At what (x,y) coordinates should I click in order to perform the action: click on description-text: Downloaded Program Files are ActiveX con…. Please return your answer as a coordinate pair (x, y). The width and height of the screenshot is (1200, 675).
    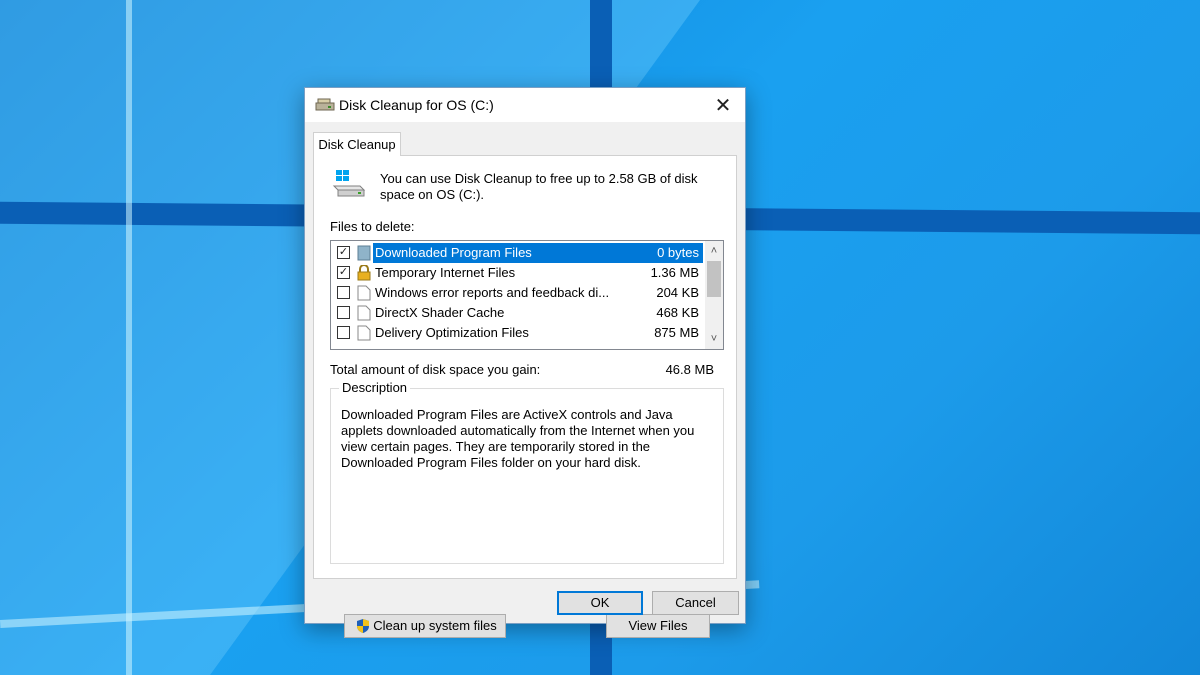
    Looking at the image, I should click on (518, 438).